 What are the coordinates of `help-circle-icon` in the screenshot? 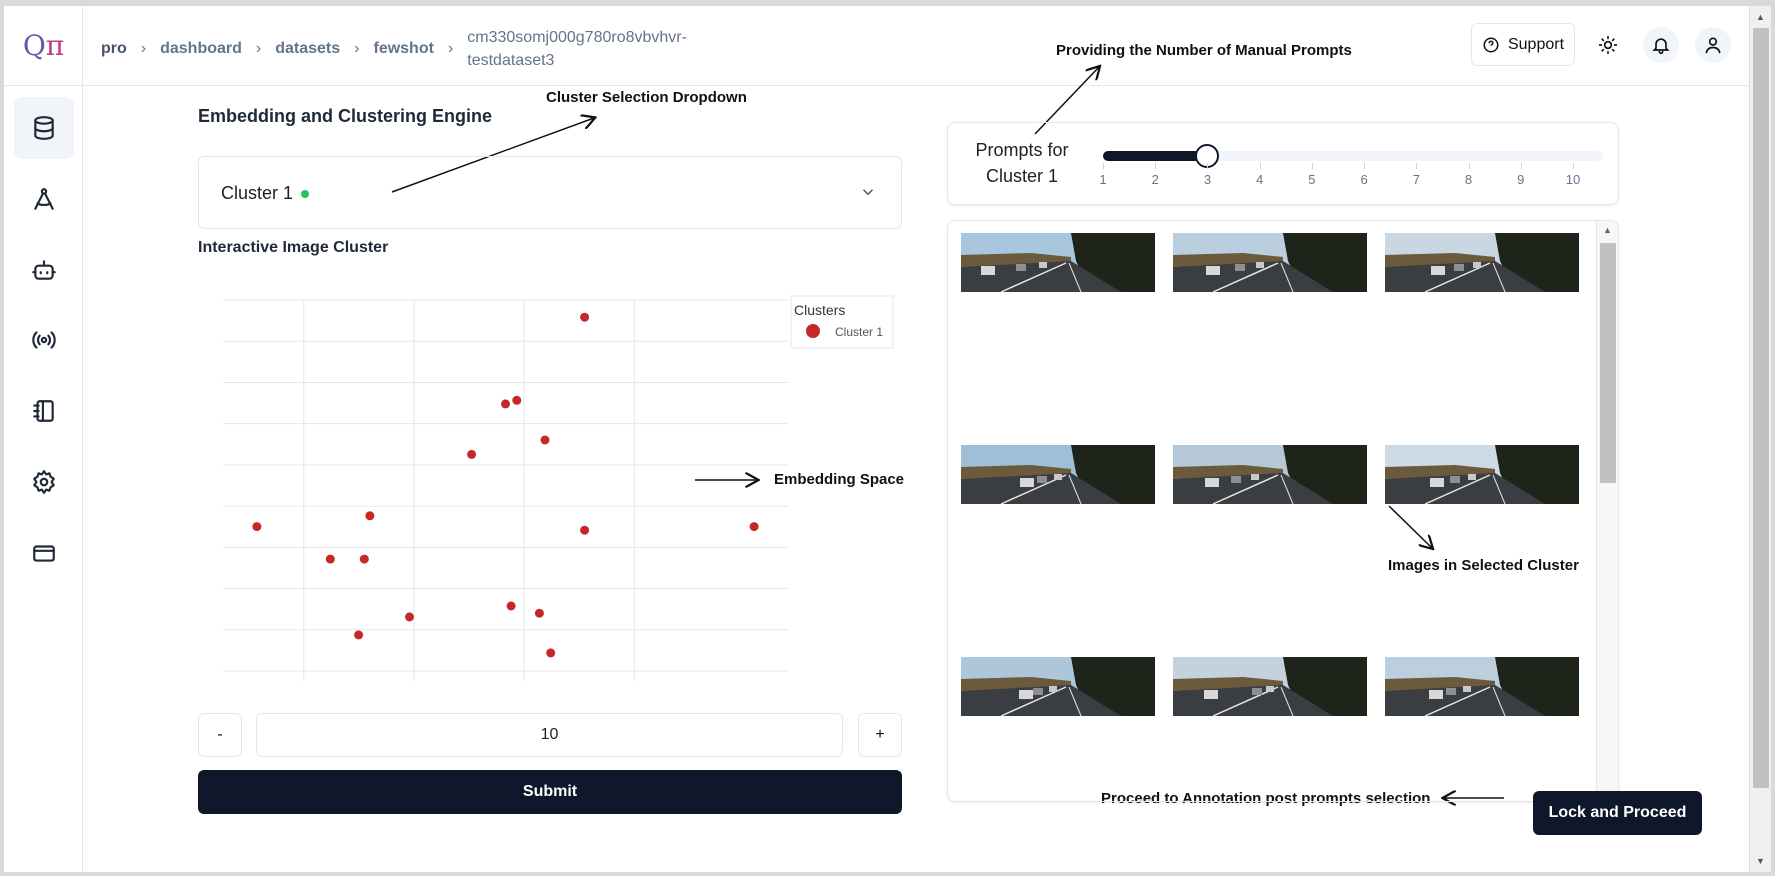 It's located at (1491, 44).